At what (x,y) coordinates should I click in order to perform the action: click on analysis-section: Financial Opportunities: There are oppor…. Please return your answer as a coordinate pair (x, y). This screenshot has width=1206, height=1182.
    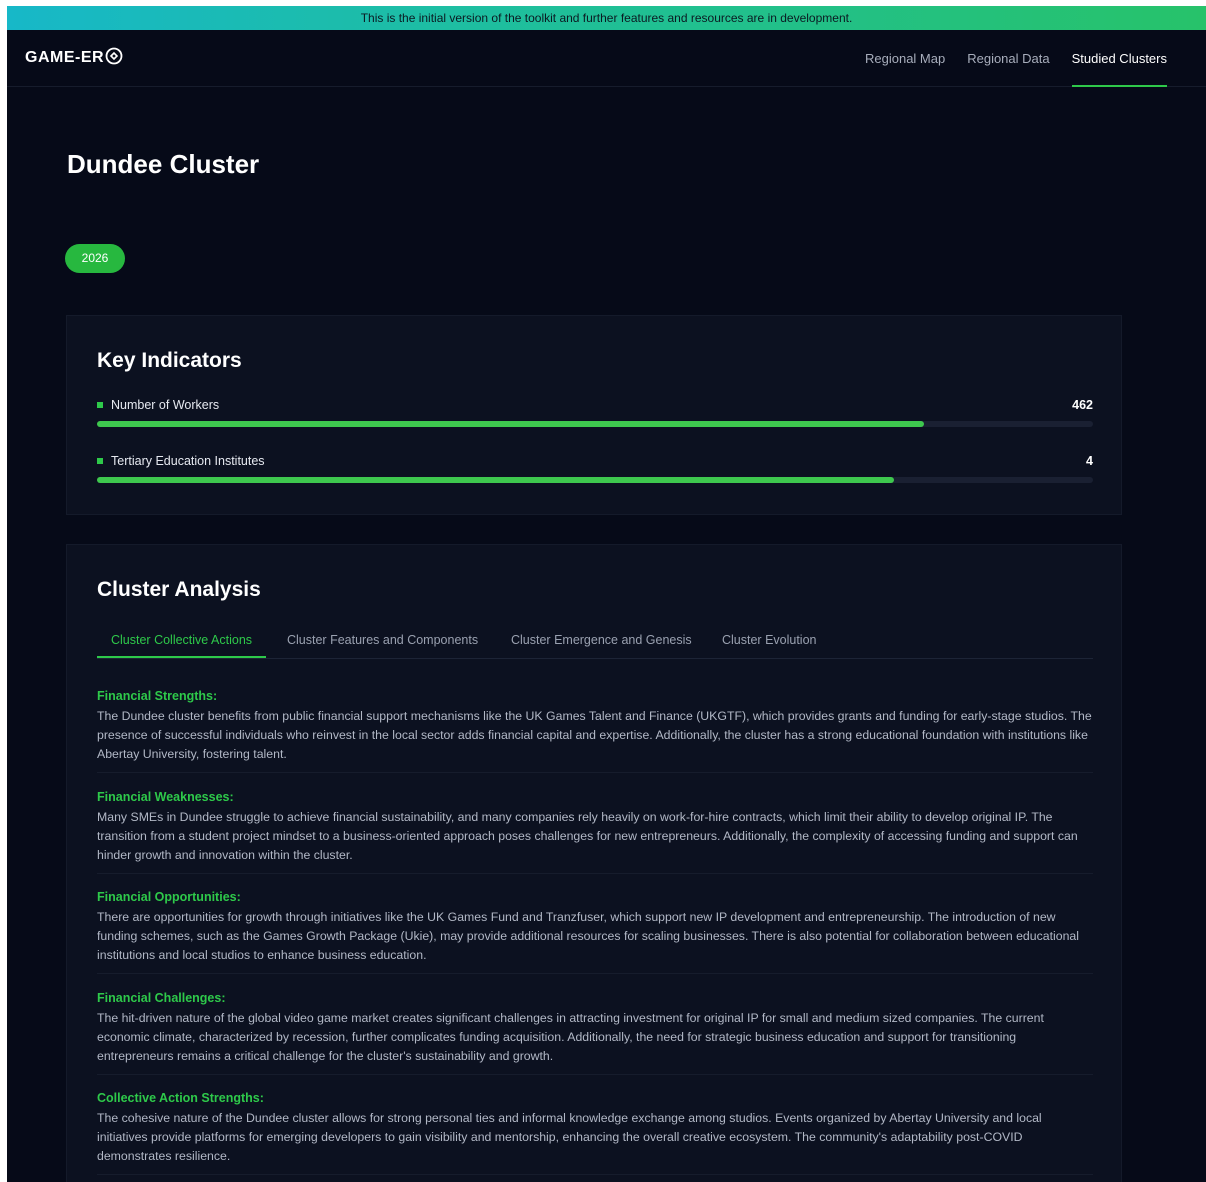
    Looking at the image, I should click on (595, 931).